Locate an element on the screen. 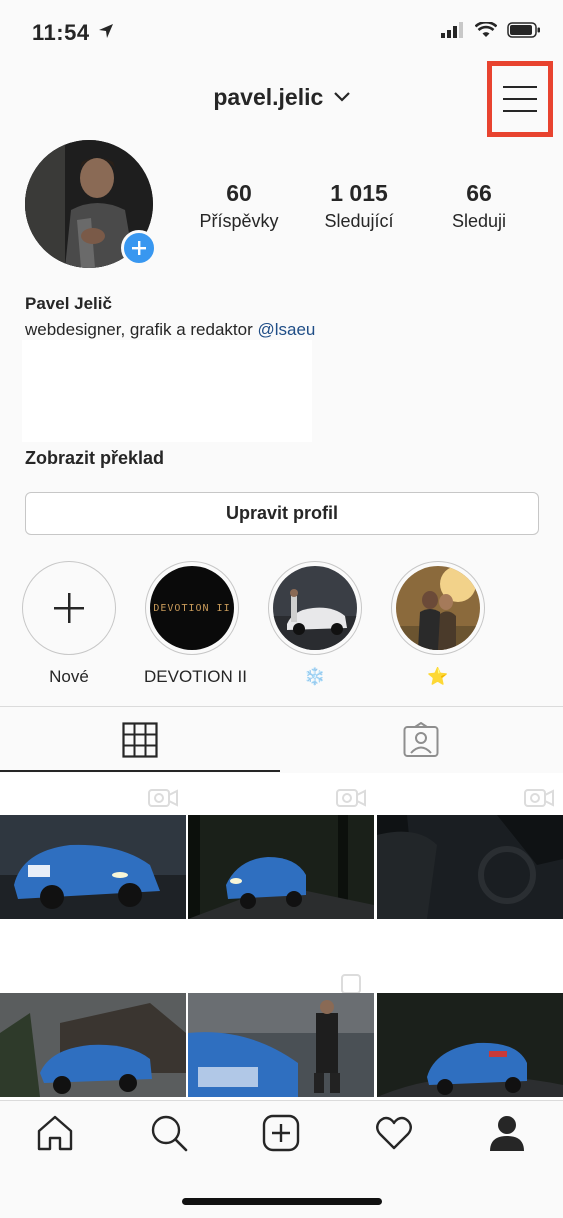 The image size is (563, 1218). chevron-down-icon is located at coordinates (341, 97).